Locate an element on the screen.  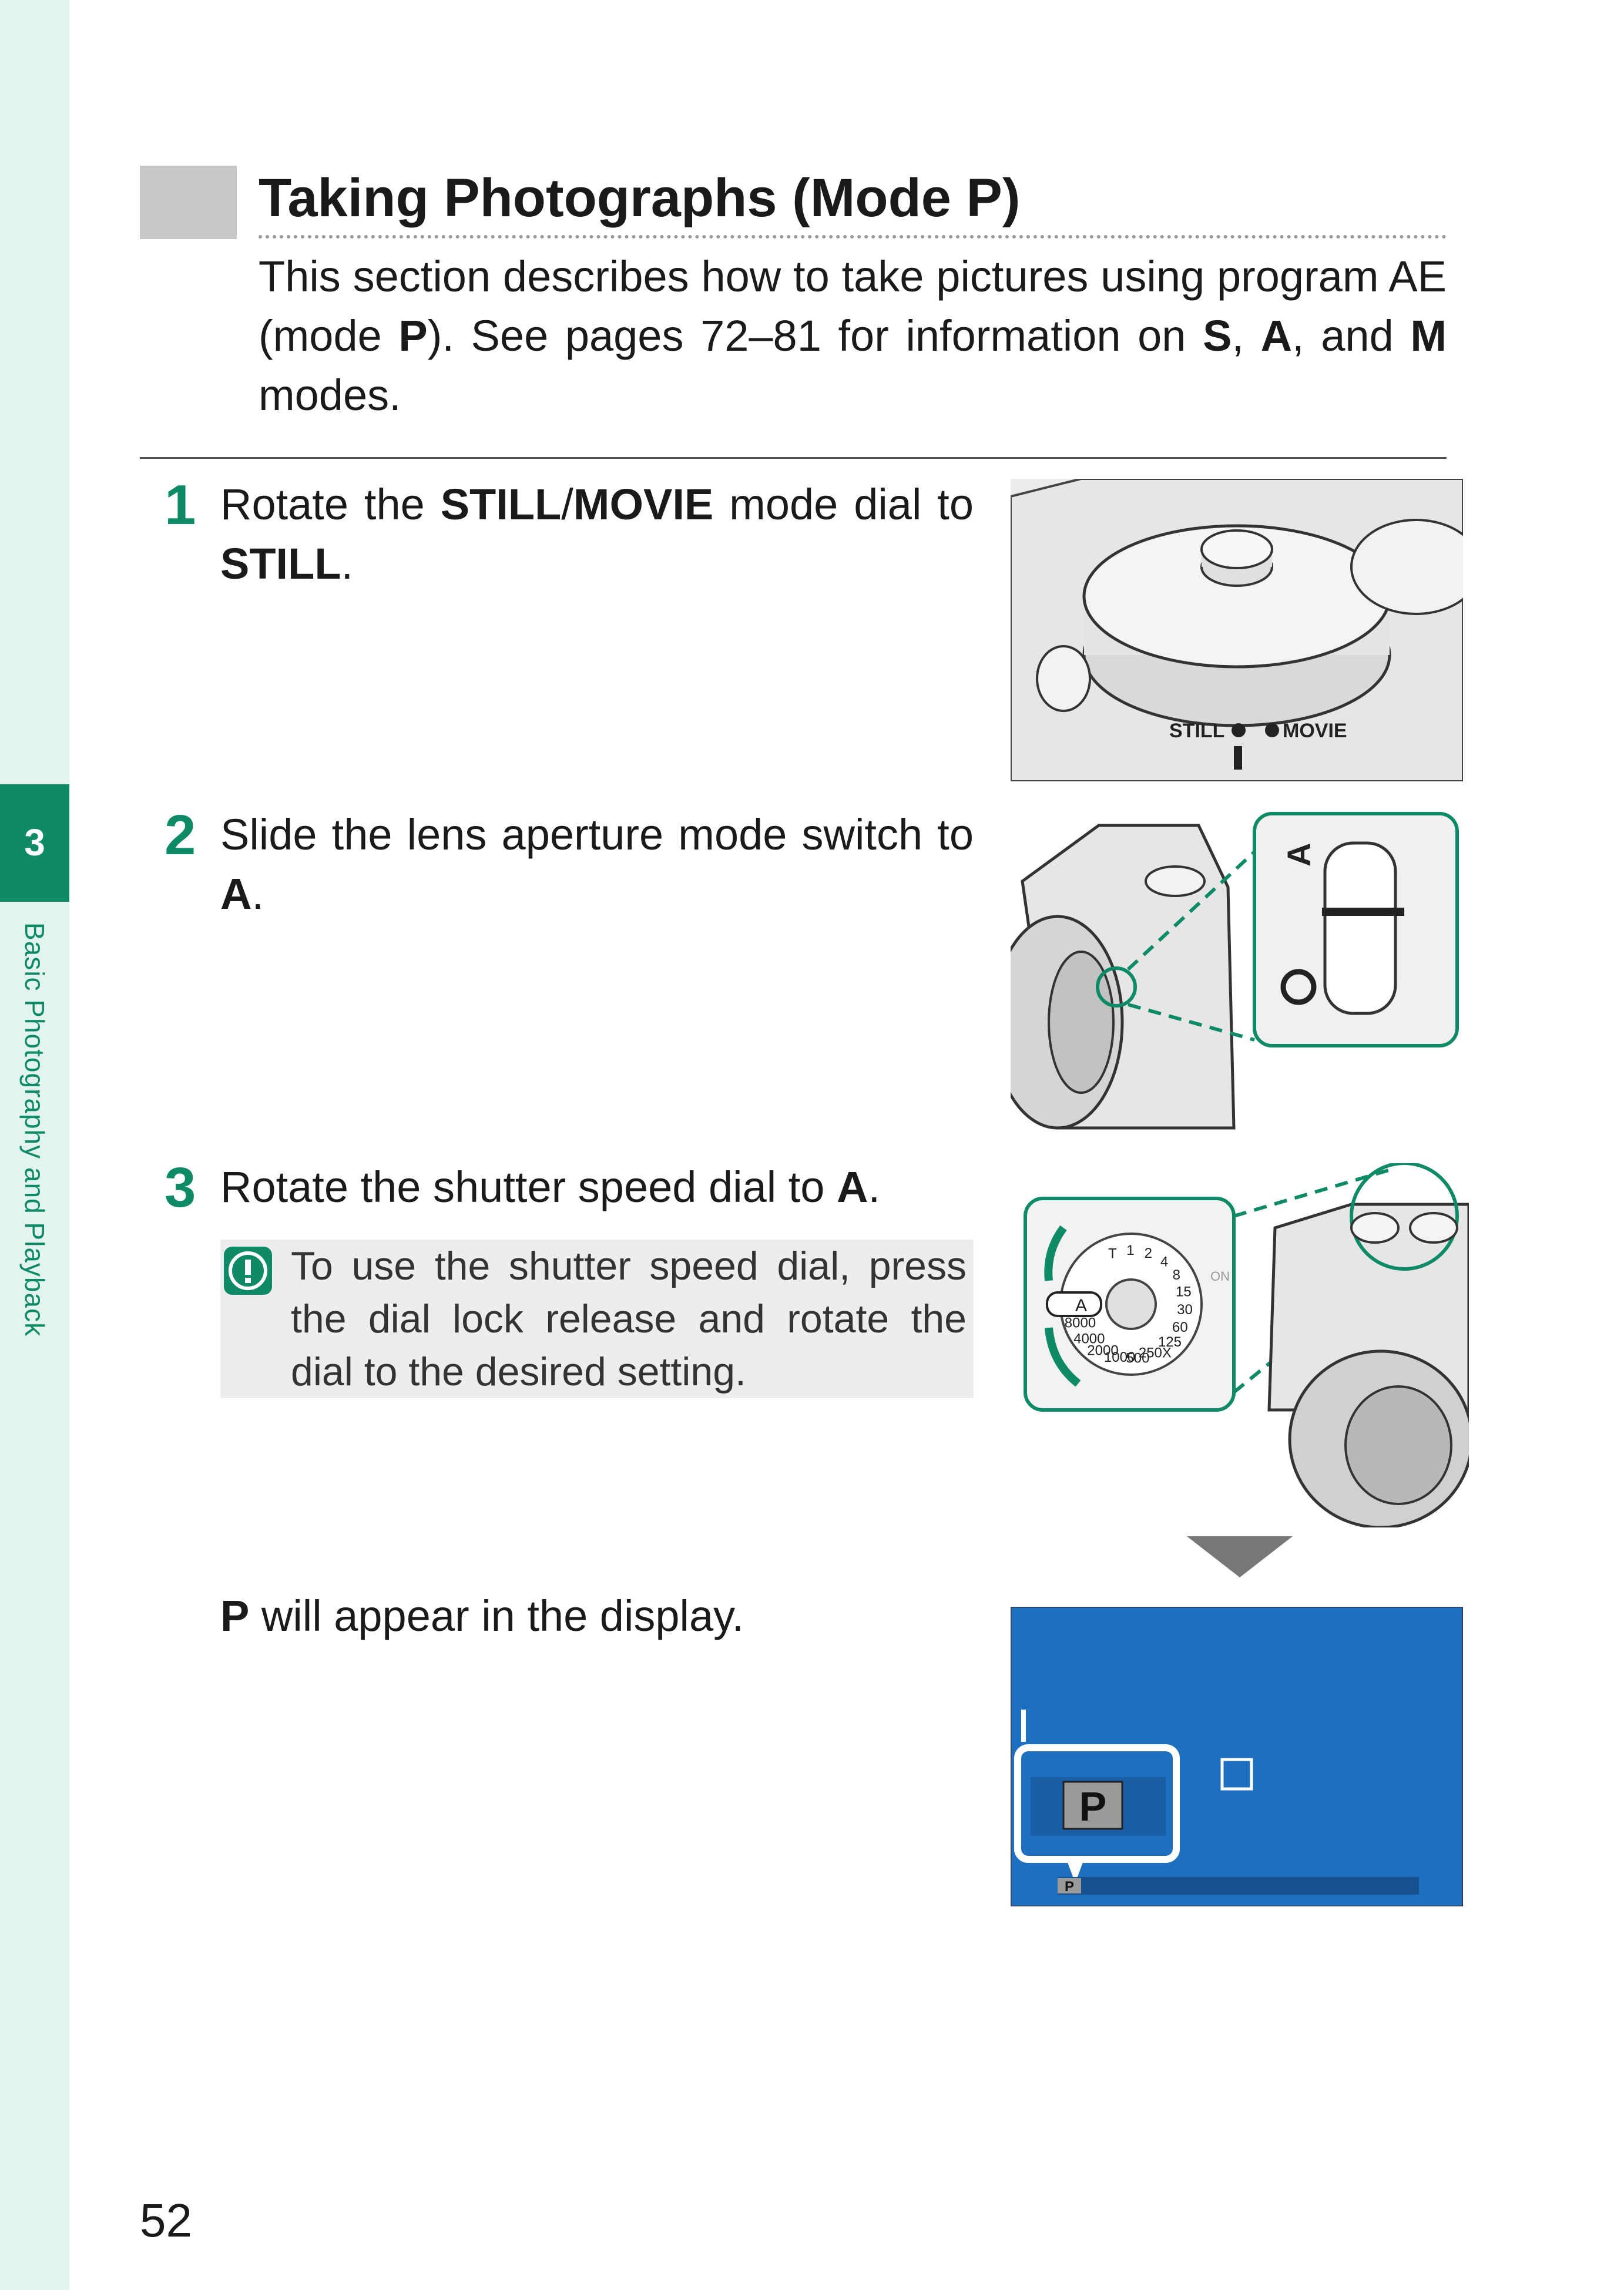
caution-icon is located at coordinates (248, 1271).